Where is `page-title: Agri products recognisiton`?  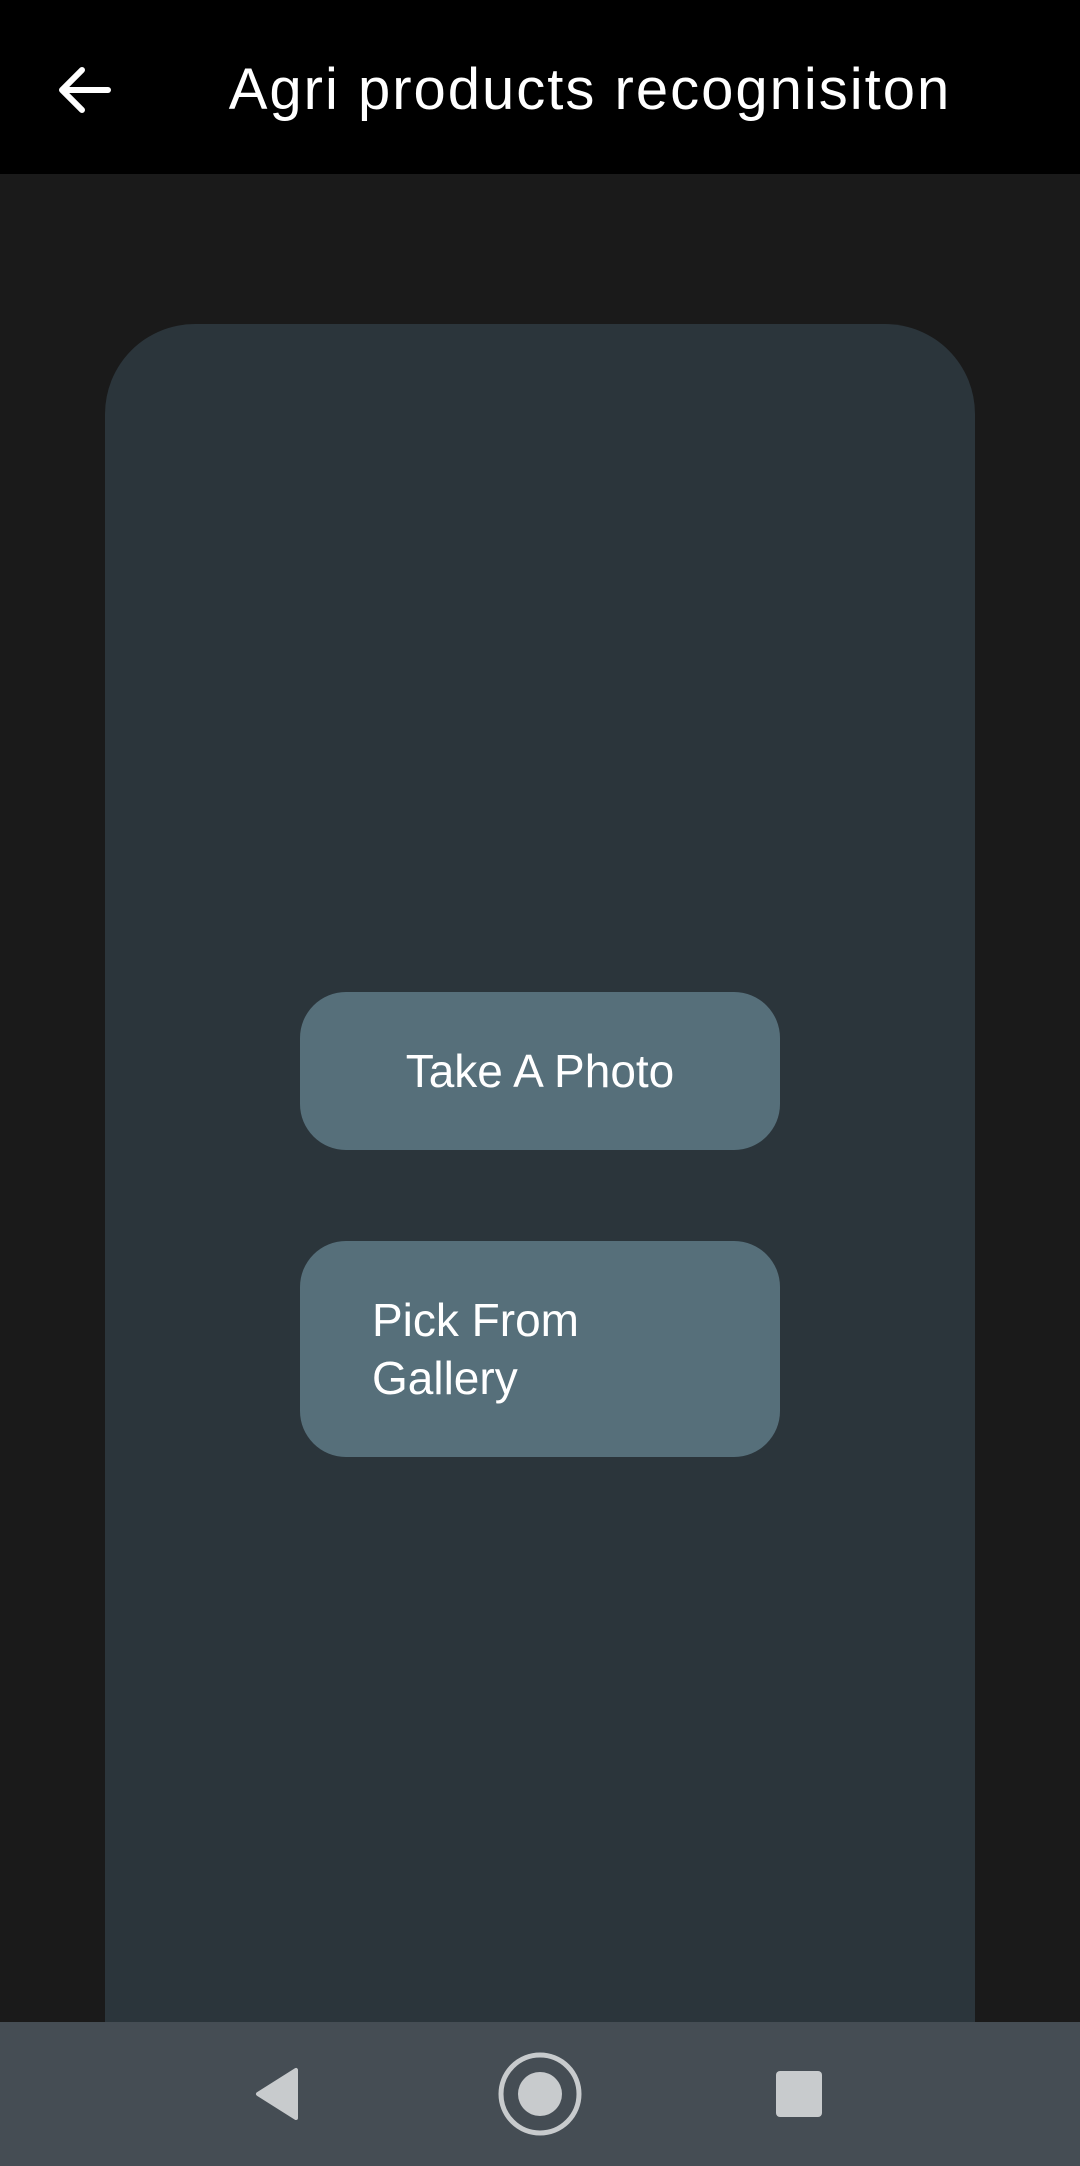
page-title: Agri products recognisiton is located at coordinates (590, 89).